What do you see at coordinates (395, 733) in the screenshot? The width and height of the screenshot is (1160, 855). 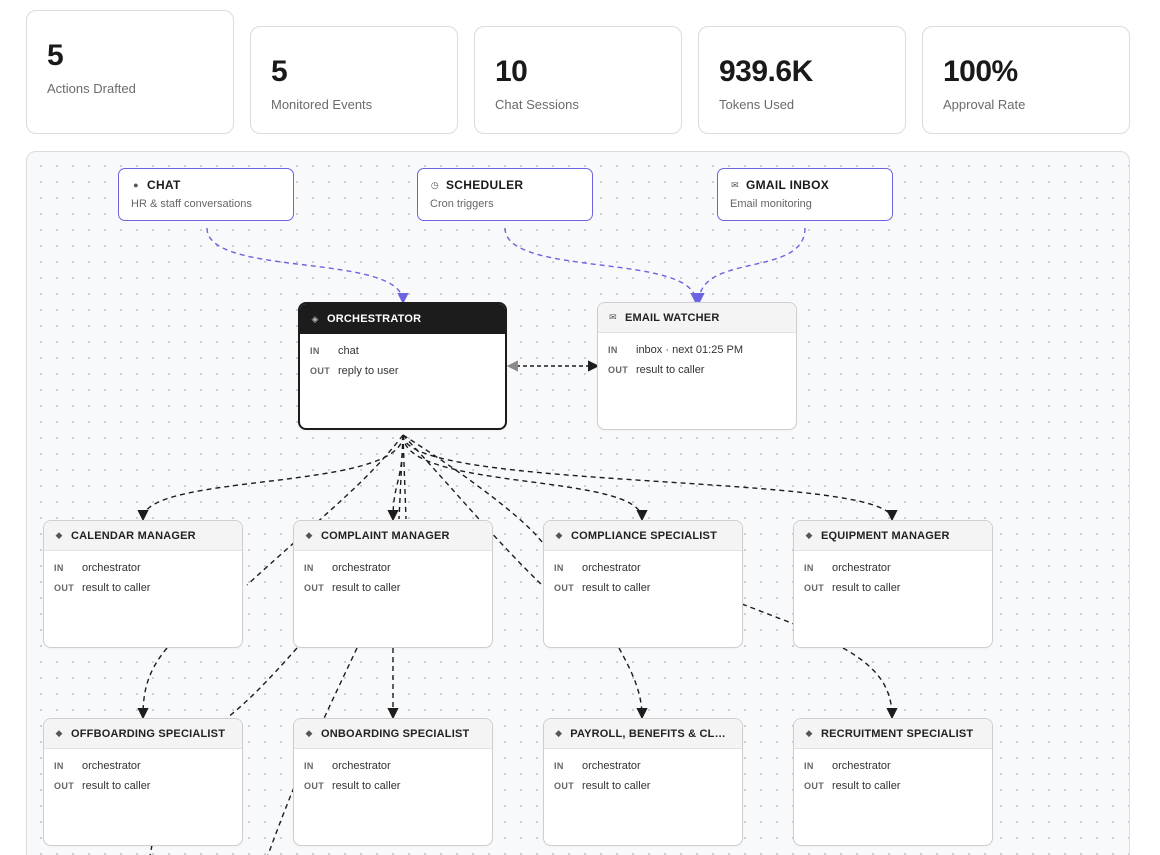 I see `agent-title: ONBOARDING SPECIALIST` at bounding box center [395, 733].